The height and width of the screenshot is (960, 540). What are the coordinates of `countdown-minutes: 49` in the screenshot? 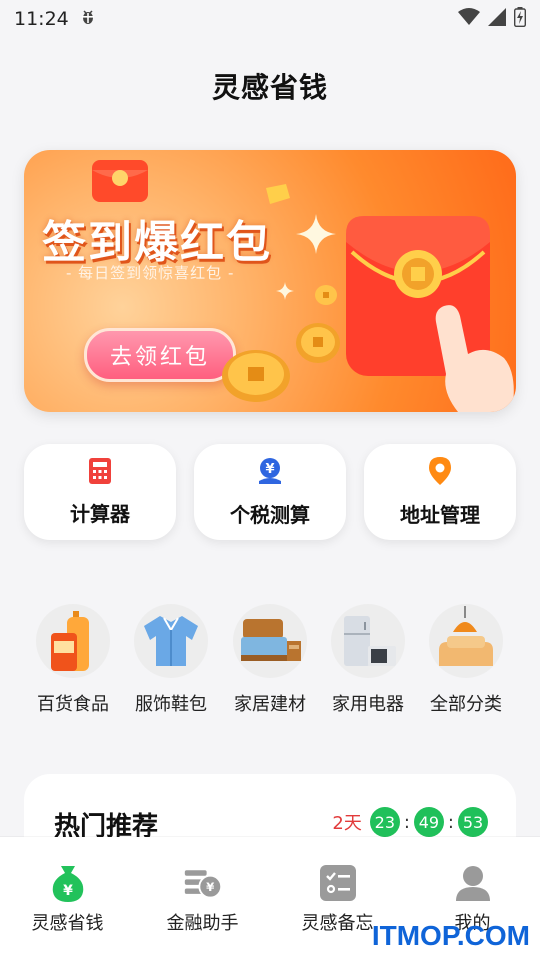 It's located at (428, 822).